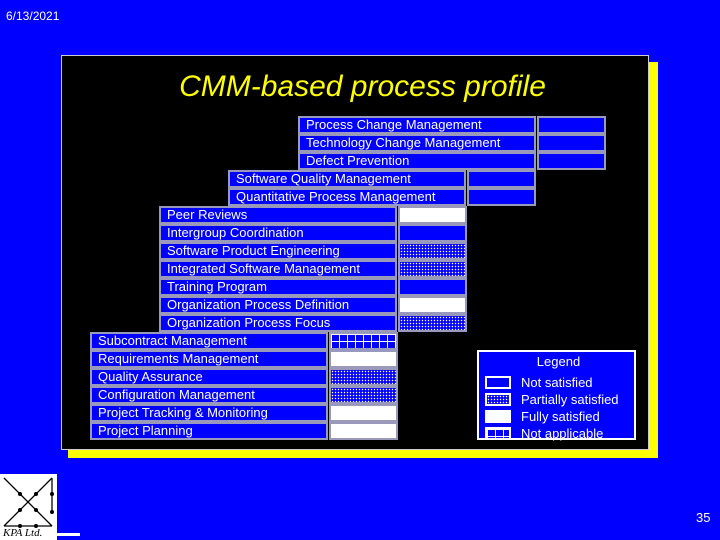 This screenshot has height=540, width=720. I want to click on legend-label: Not satisfied, so click(557, 382).